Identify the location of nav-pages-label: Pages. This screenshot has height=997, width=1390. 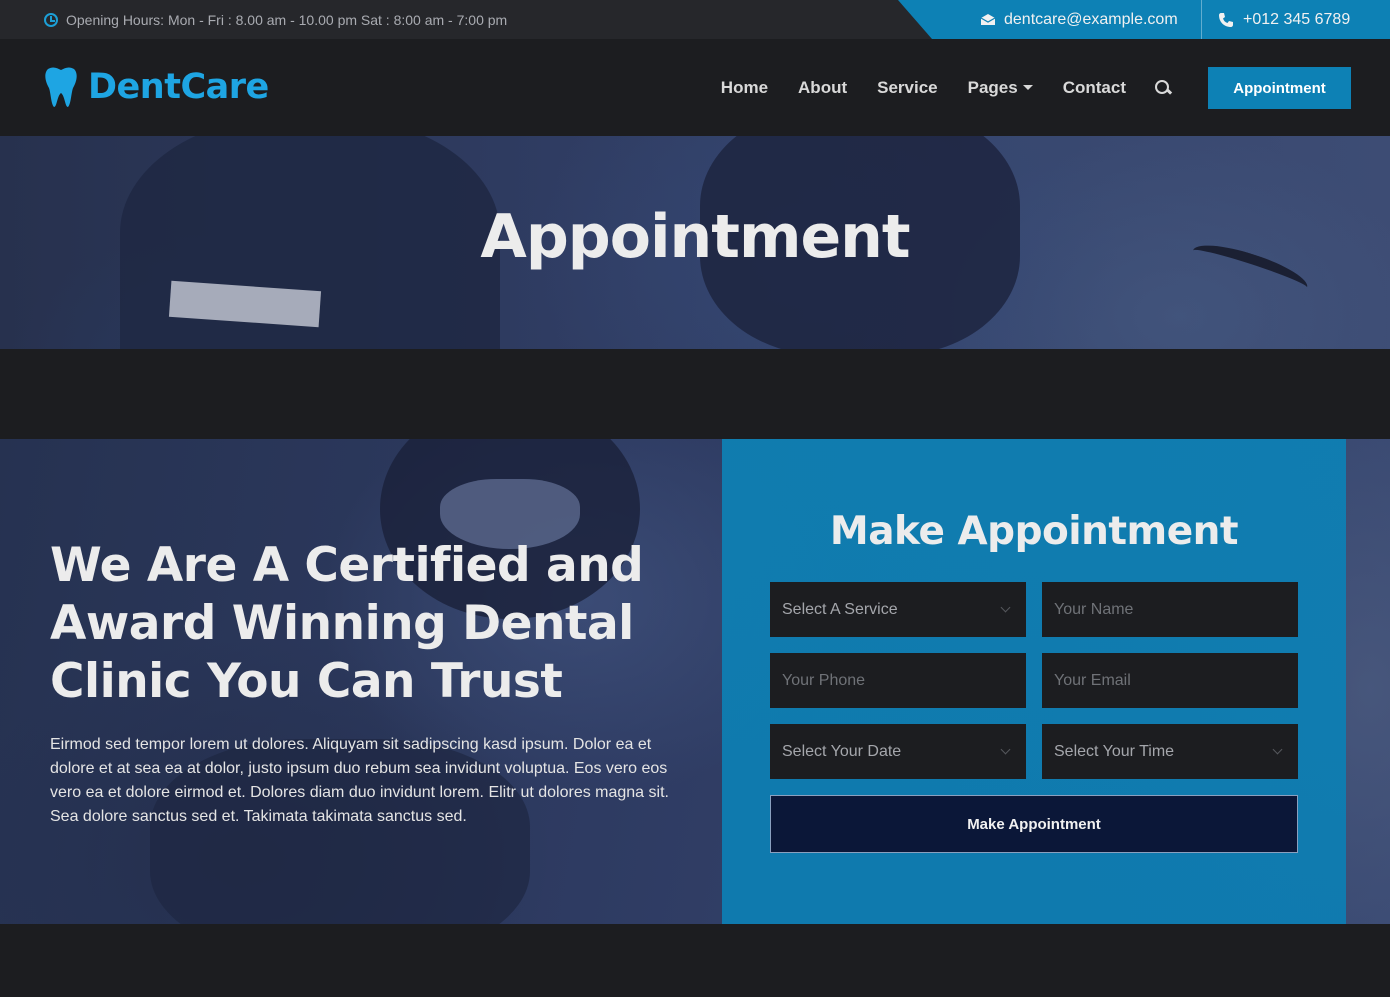
(992, 87).